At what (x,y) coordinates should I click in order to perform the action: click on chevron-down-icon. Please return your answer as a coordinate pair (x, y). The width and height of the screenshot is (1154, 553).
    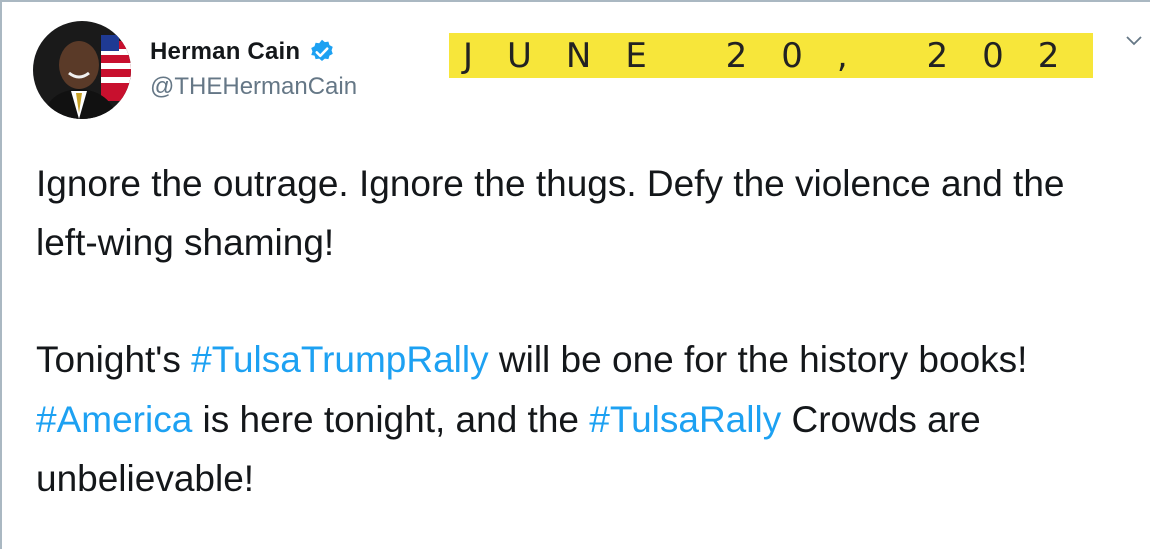
    Looking at the image, I should click on (1134, 41).